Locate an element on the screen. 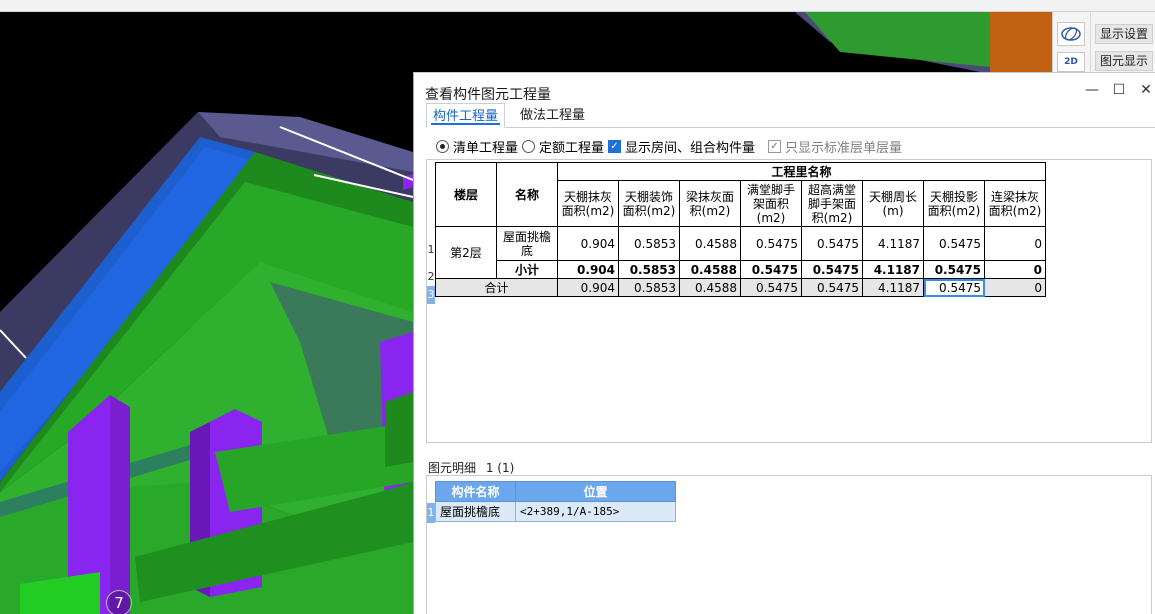  radio-icon is located at coordinates (528, 146).